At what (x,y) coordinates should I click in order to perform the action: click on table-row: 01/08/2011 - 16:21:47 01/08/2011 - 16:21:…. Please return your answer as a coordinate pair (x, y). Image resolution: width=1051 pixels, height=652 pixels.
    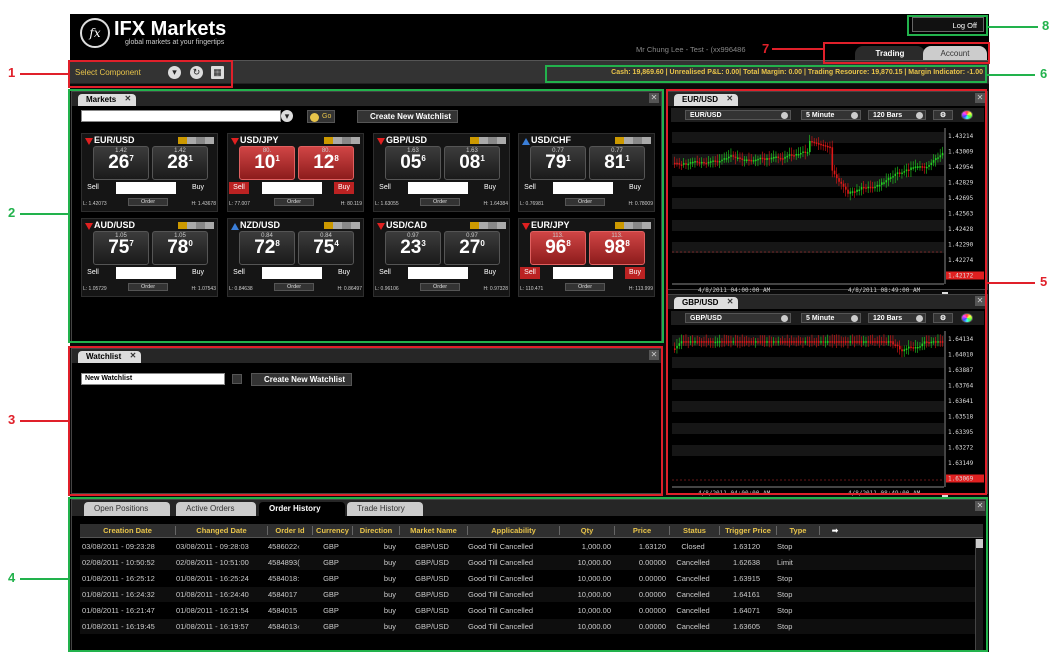
    Looking at the image, I should click on (527, 610).